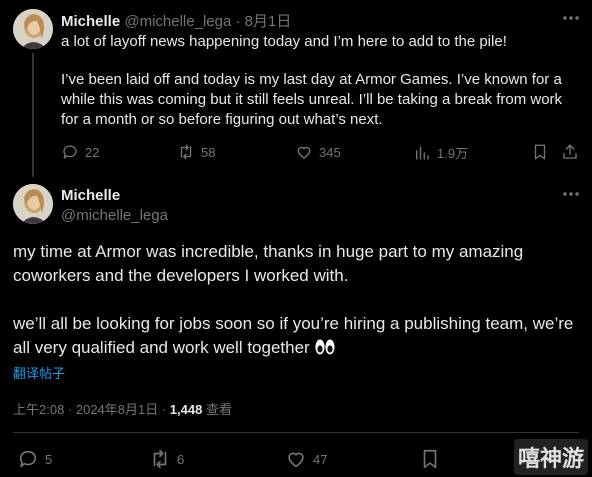  Describe the element at coordinates (268, 21) in the screenshot. I see `tweet-date: 8月1日` at that location.